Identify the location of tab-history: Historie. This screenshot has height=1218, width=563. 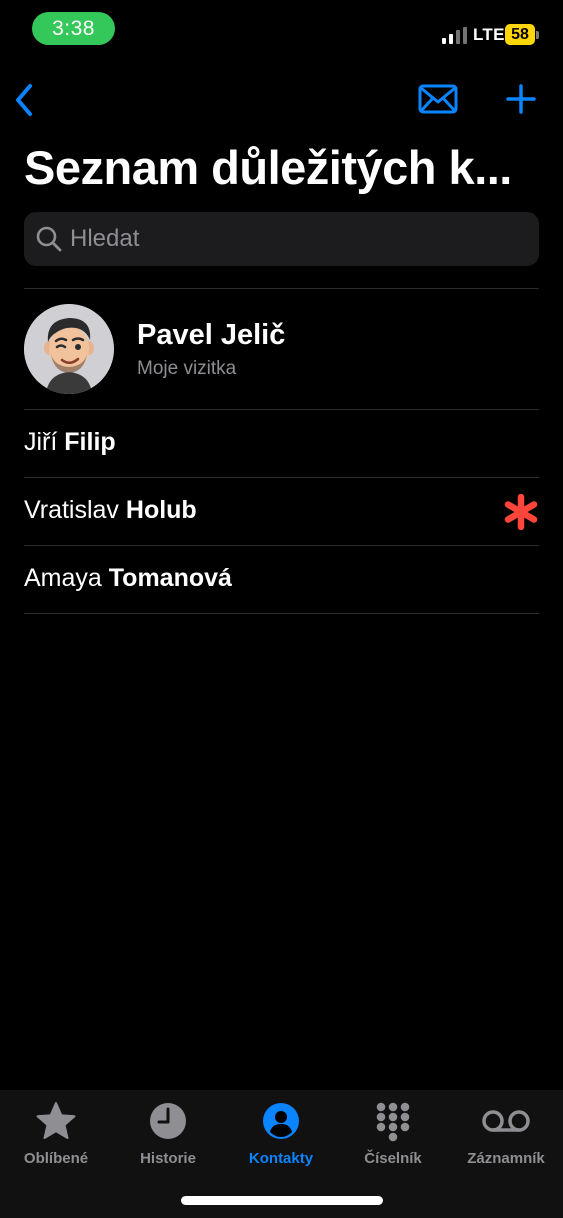
(168, 1135).